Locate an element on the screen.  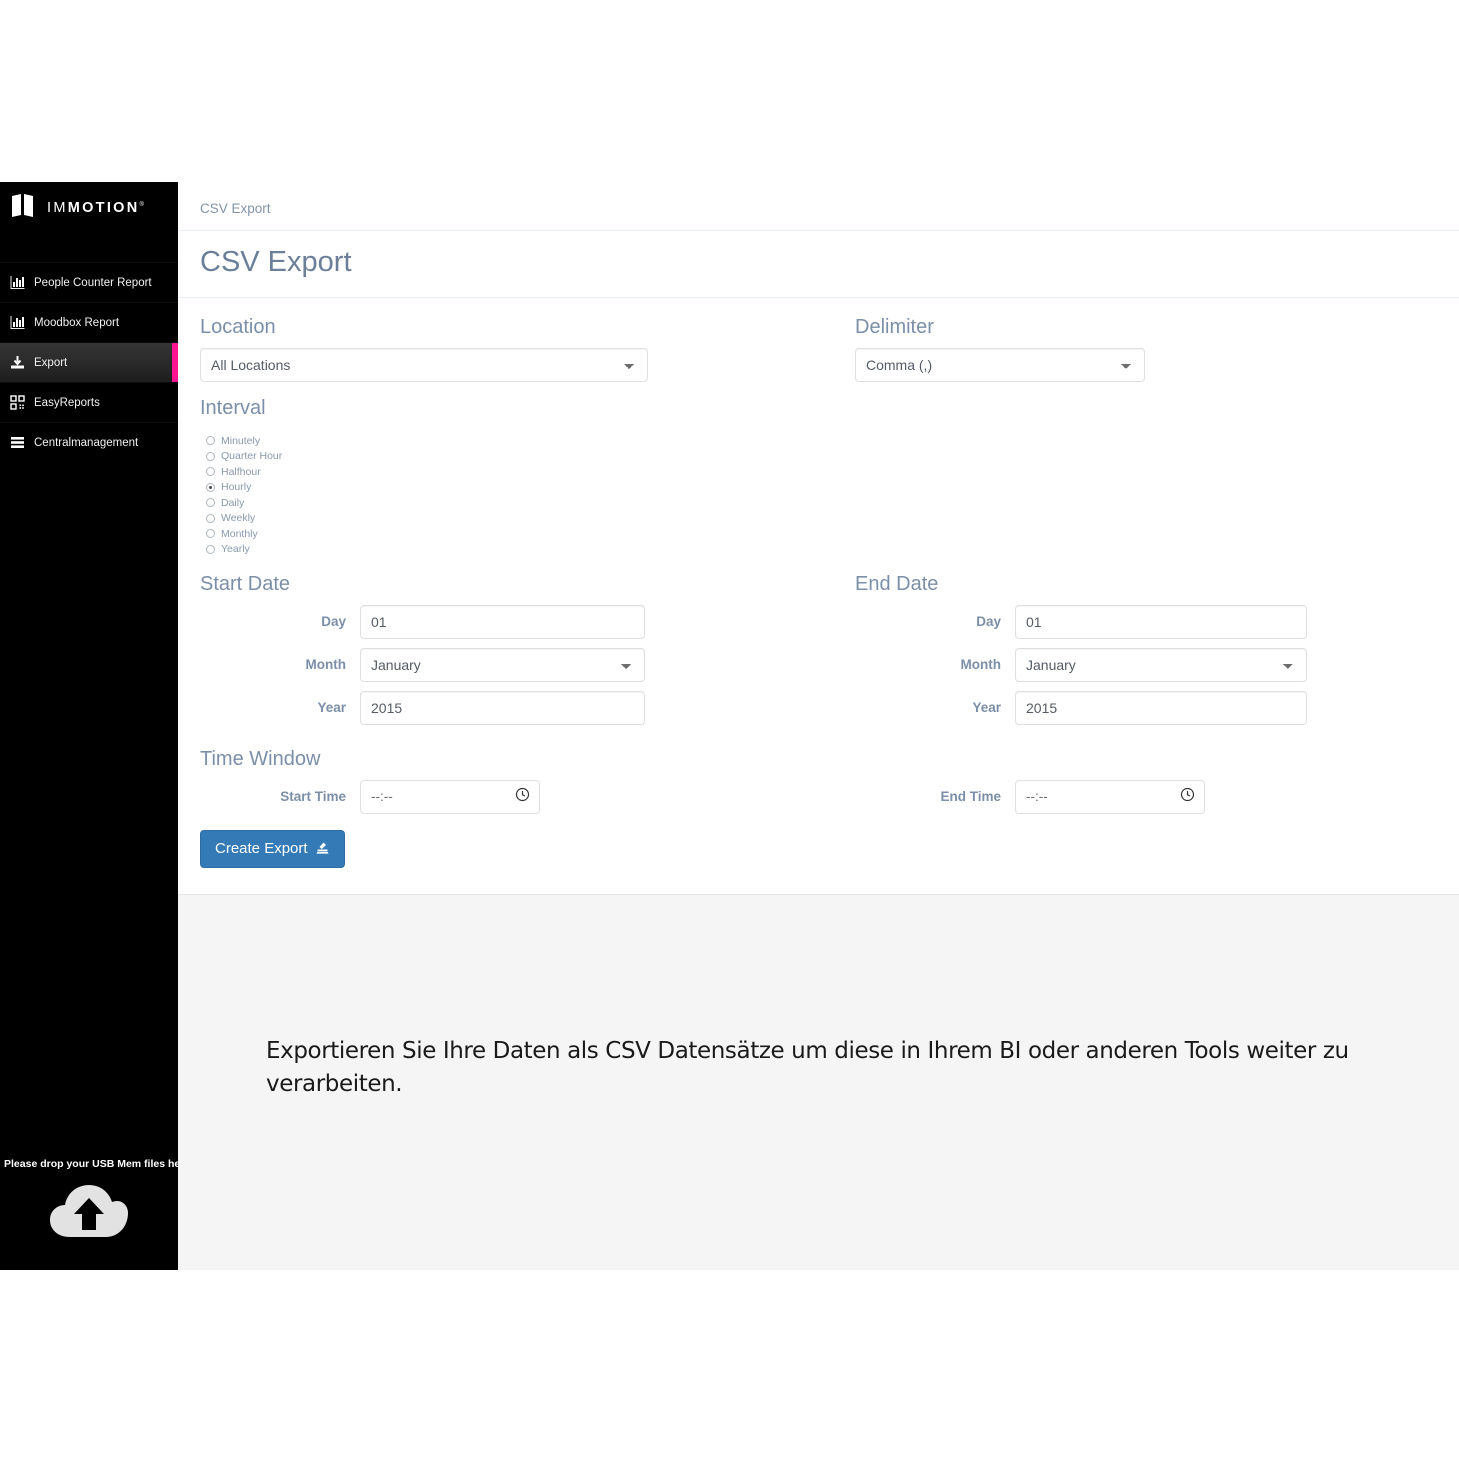
interval-radio-quarter-hour: Quarter Hour is located at coordinates (821, 456).